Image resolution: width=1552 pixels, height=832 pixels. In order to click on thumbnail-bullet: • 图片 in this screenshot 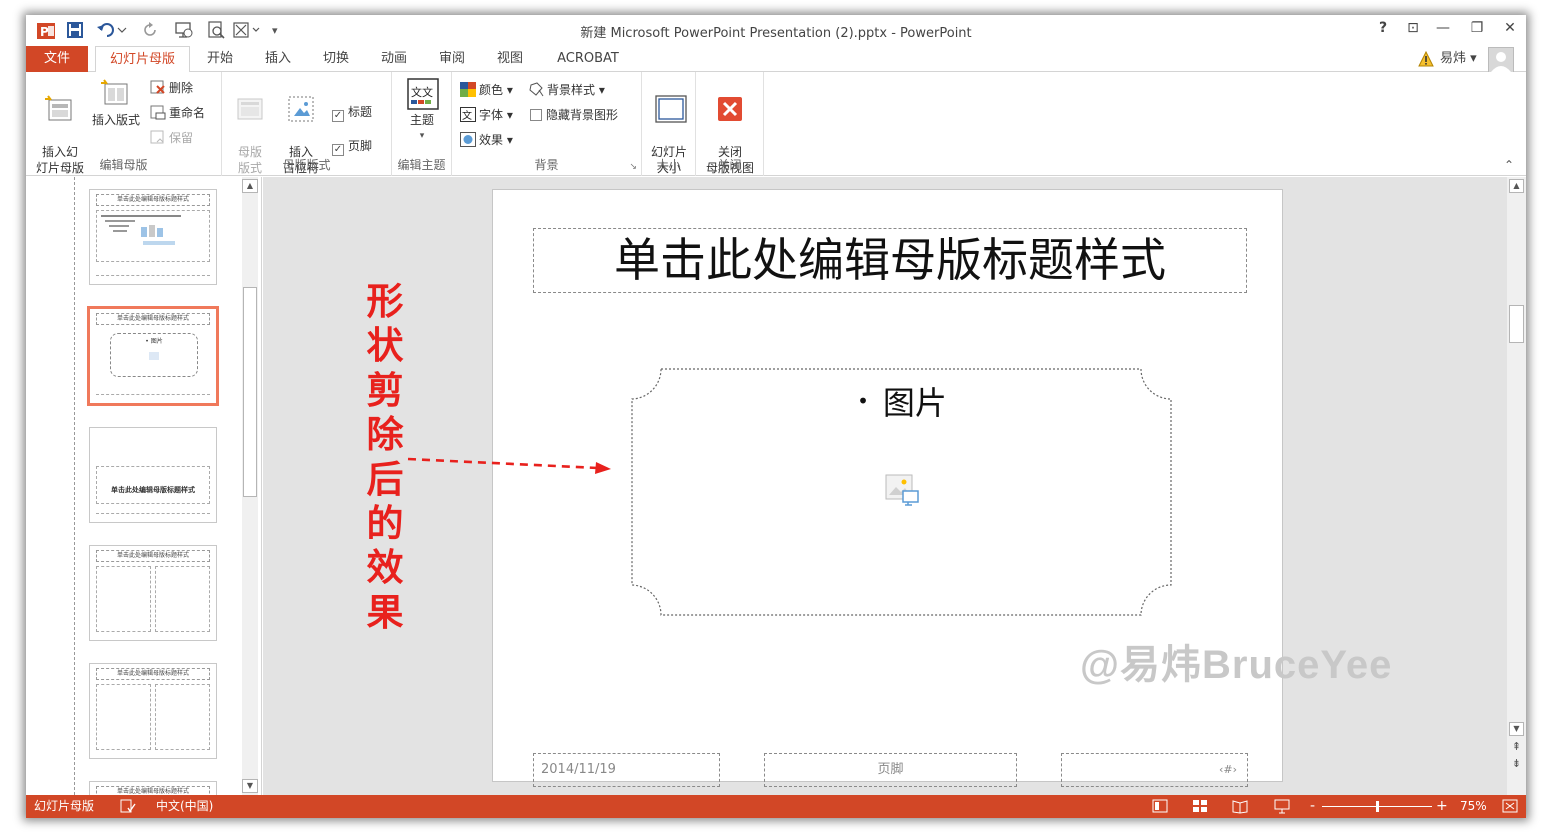, I will do `click(154, 341)`.